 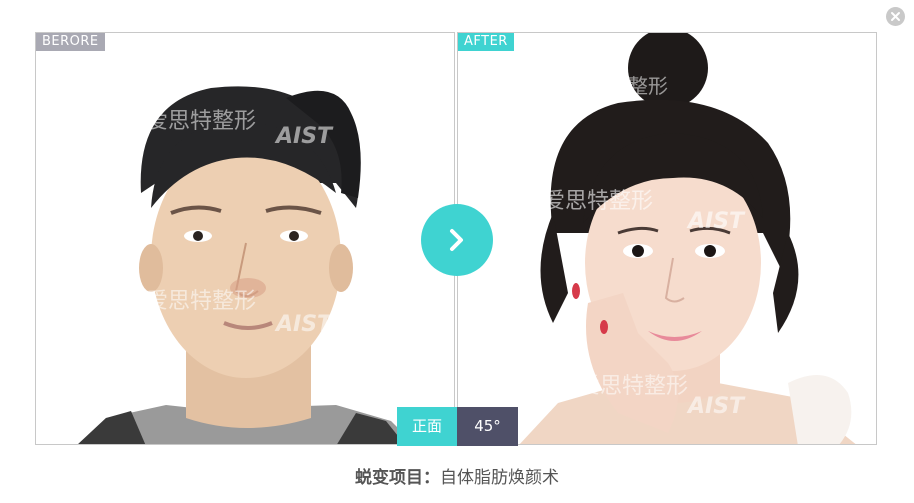 I want to click on before-watermark-cn-bottom: 爱思特整形, so click(x=201, y=301).